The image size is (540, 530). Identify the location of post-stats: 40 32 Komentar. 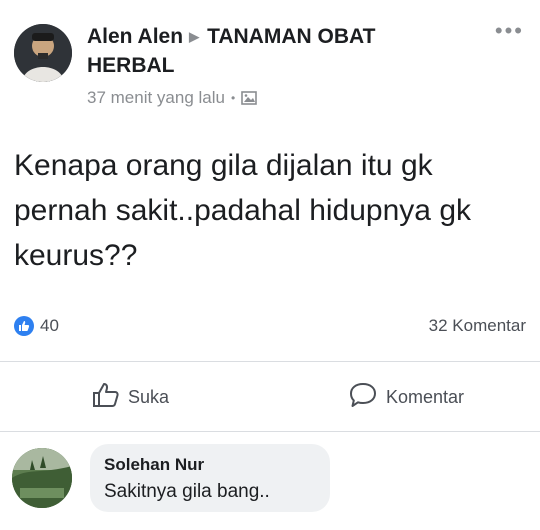
(270, 329).